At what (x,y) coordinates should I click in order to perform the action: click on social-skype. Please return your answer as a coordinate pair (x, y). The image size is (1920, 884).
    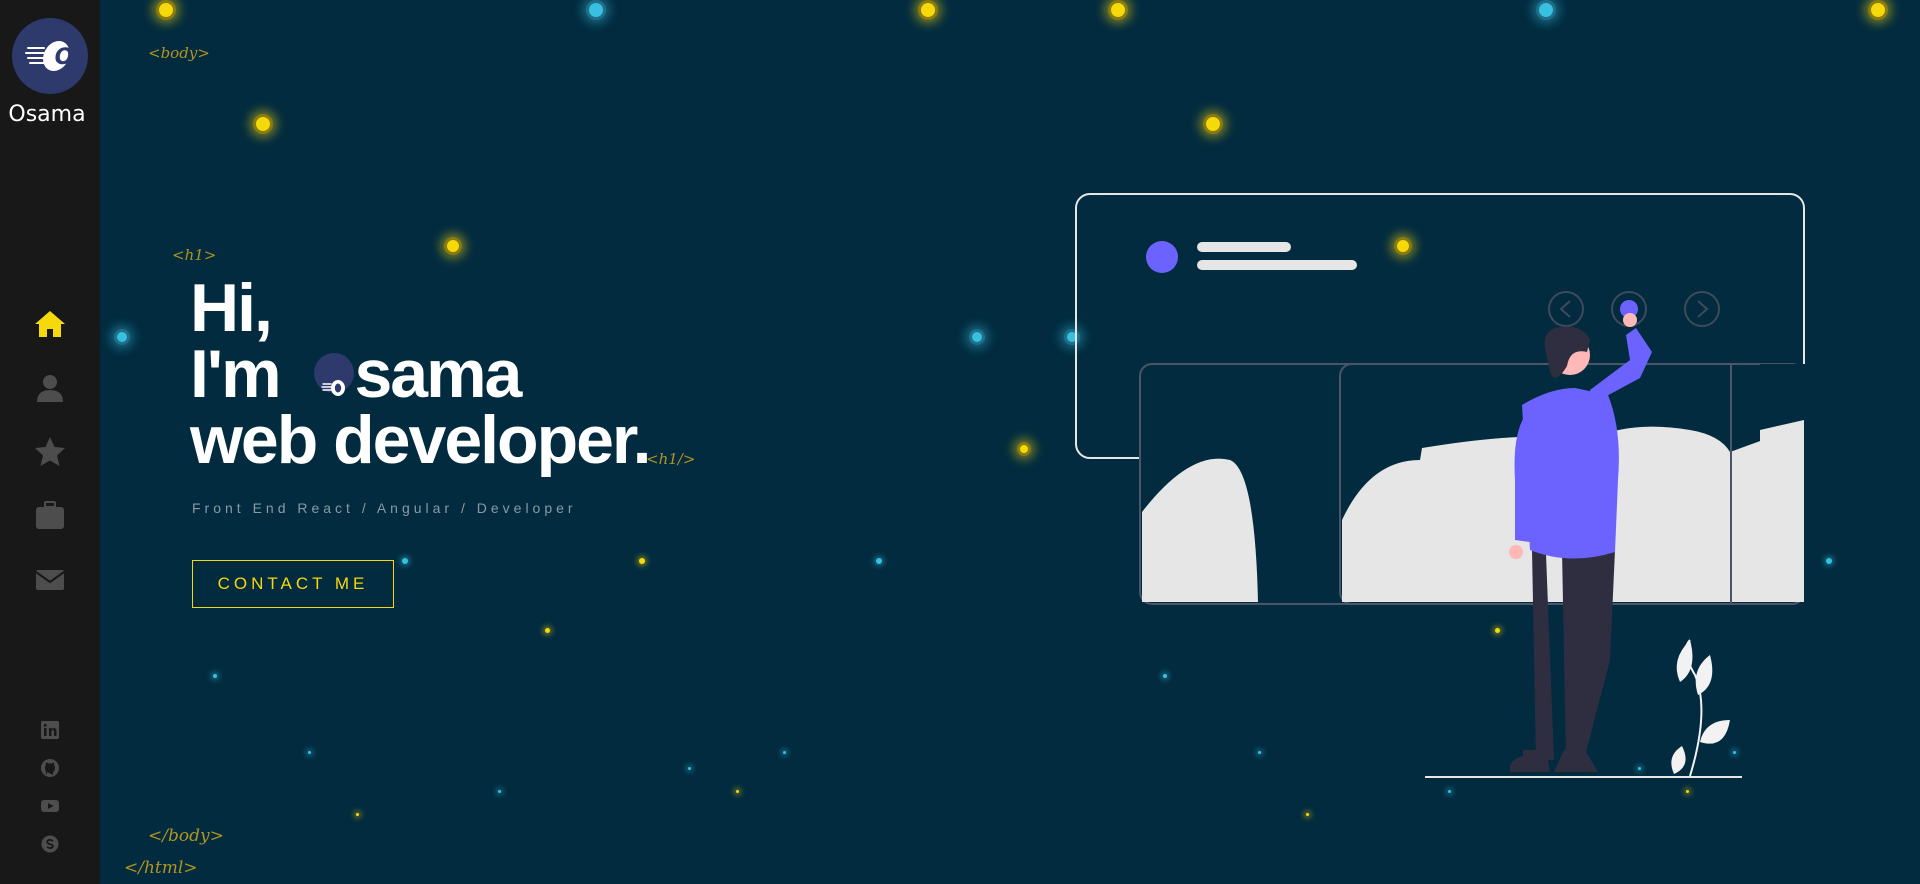
    Looking at the image, I should click on (50, 844).